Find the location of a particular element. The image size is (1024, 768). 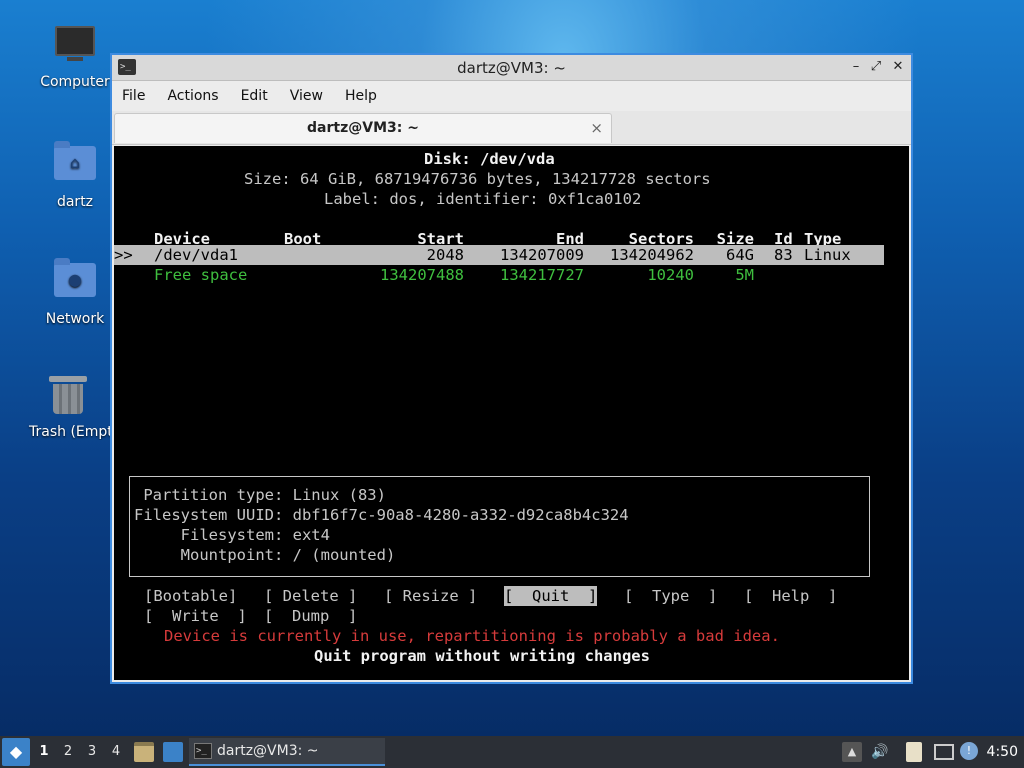

menu-file: File is located at coordinates (133, 96).